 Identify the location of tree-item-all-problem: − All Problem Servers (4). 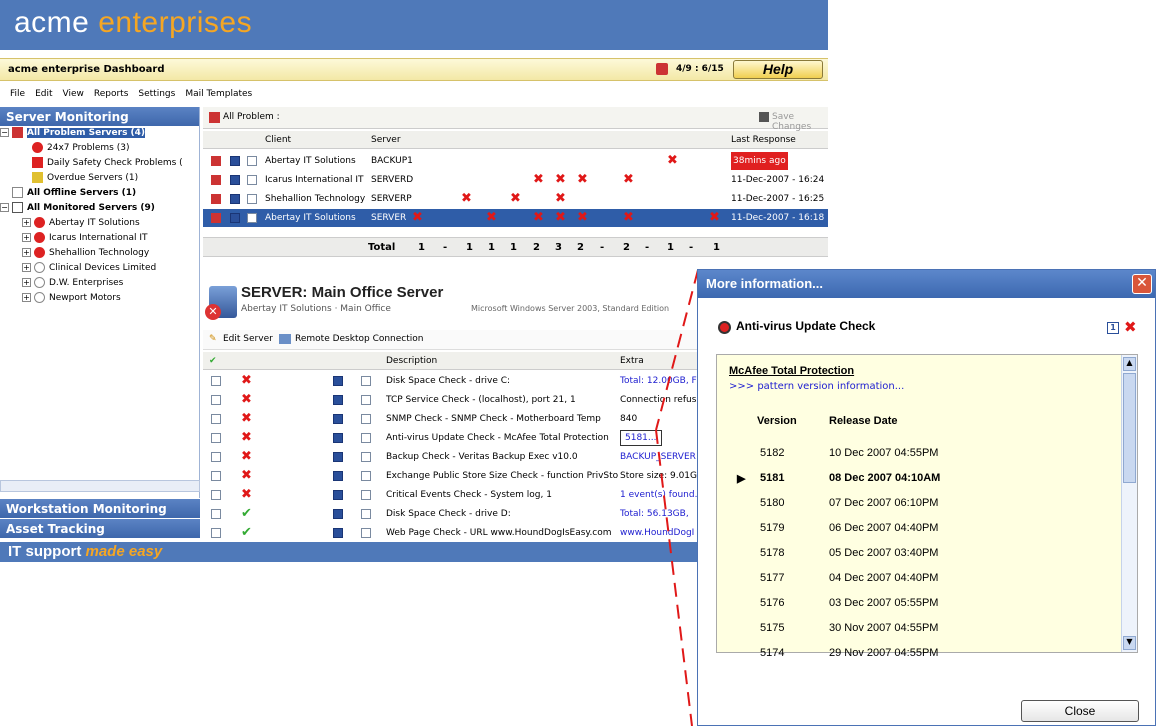
(99, 133).